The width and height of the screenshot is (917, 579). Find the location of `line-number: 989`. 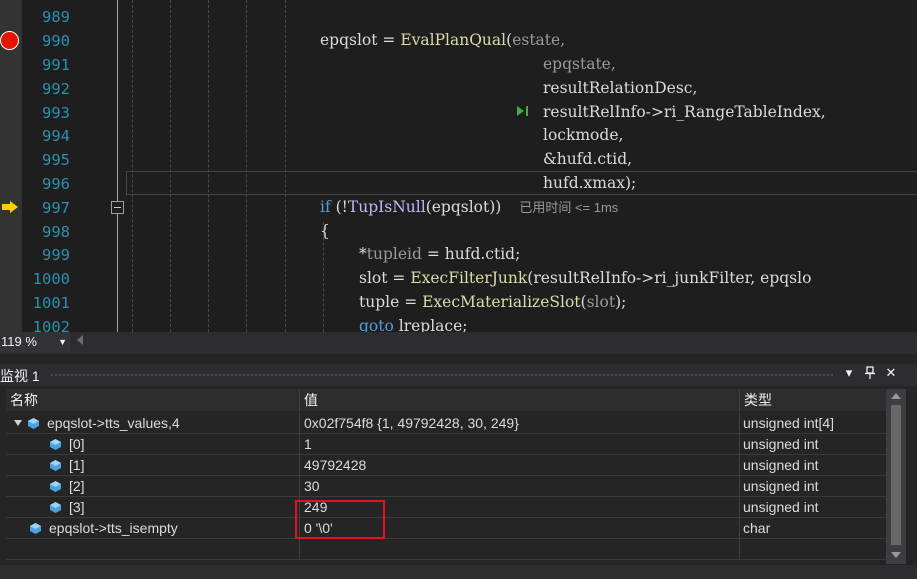

line-number: 989 is located at coordinates (56, 17).